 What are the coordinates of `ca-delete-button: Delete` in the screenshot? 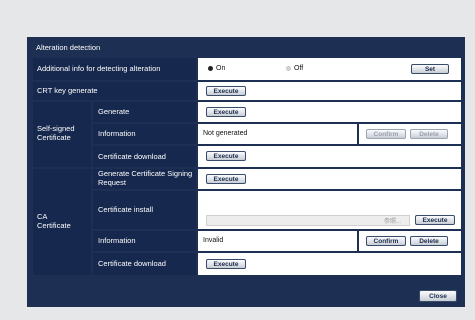 It's located at (429, 241).